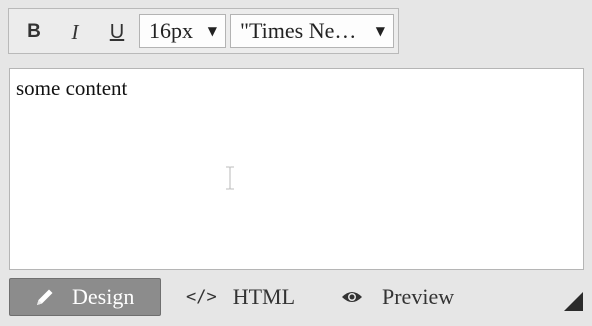  Describe the element at coordinates (117, 32) in the screenshot. I see `underline-button: U` at that location.